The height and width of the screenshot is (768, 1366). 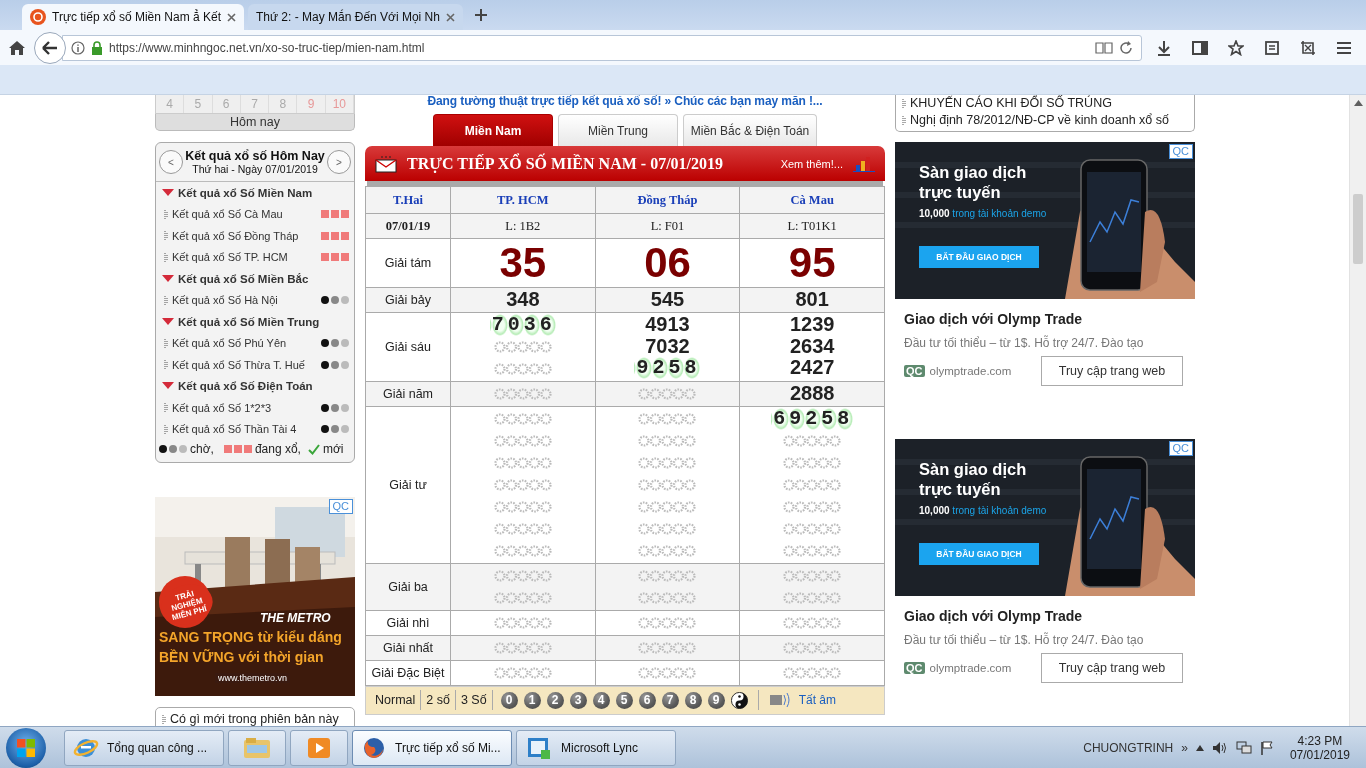 I want to click on digit-button: 8, so click(x=693, y=700).